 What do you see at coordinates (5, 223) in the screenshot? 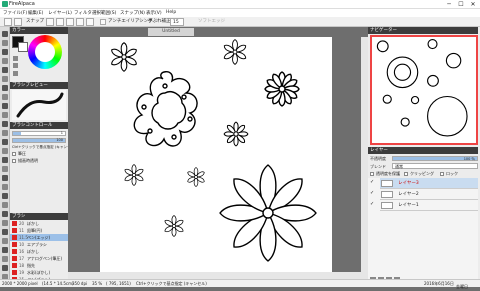
I see `pattern-tool-icon` at bounding box center [5, 223].